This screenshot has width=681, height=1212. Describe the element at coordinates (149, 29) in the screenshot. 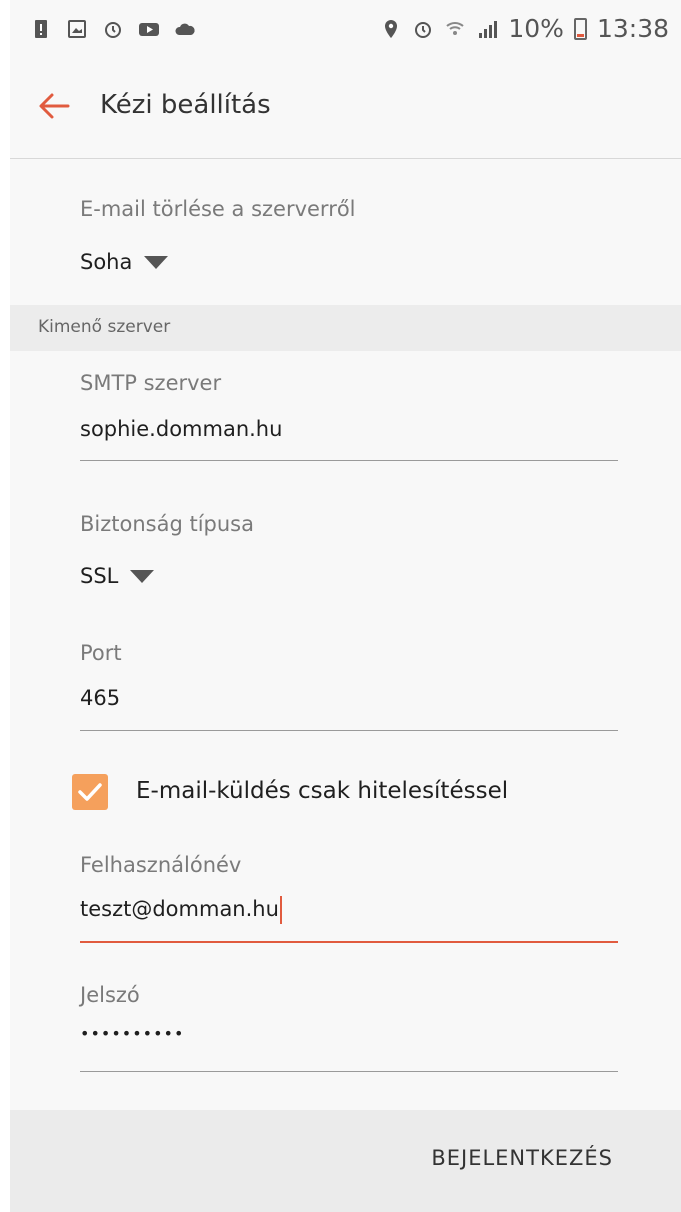

I see `youtube-icon` at that location.